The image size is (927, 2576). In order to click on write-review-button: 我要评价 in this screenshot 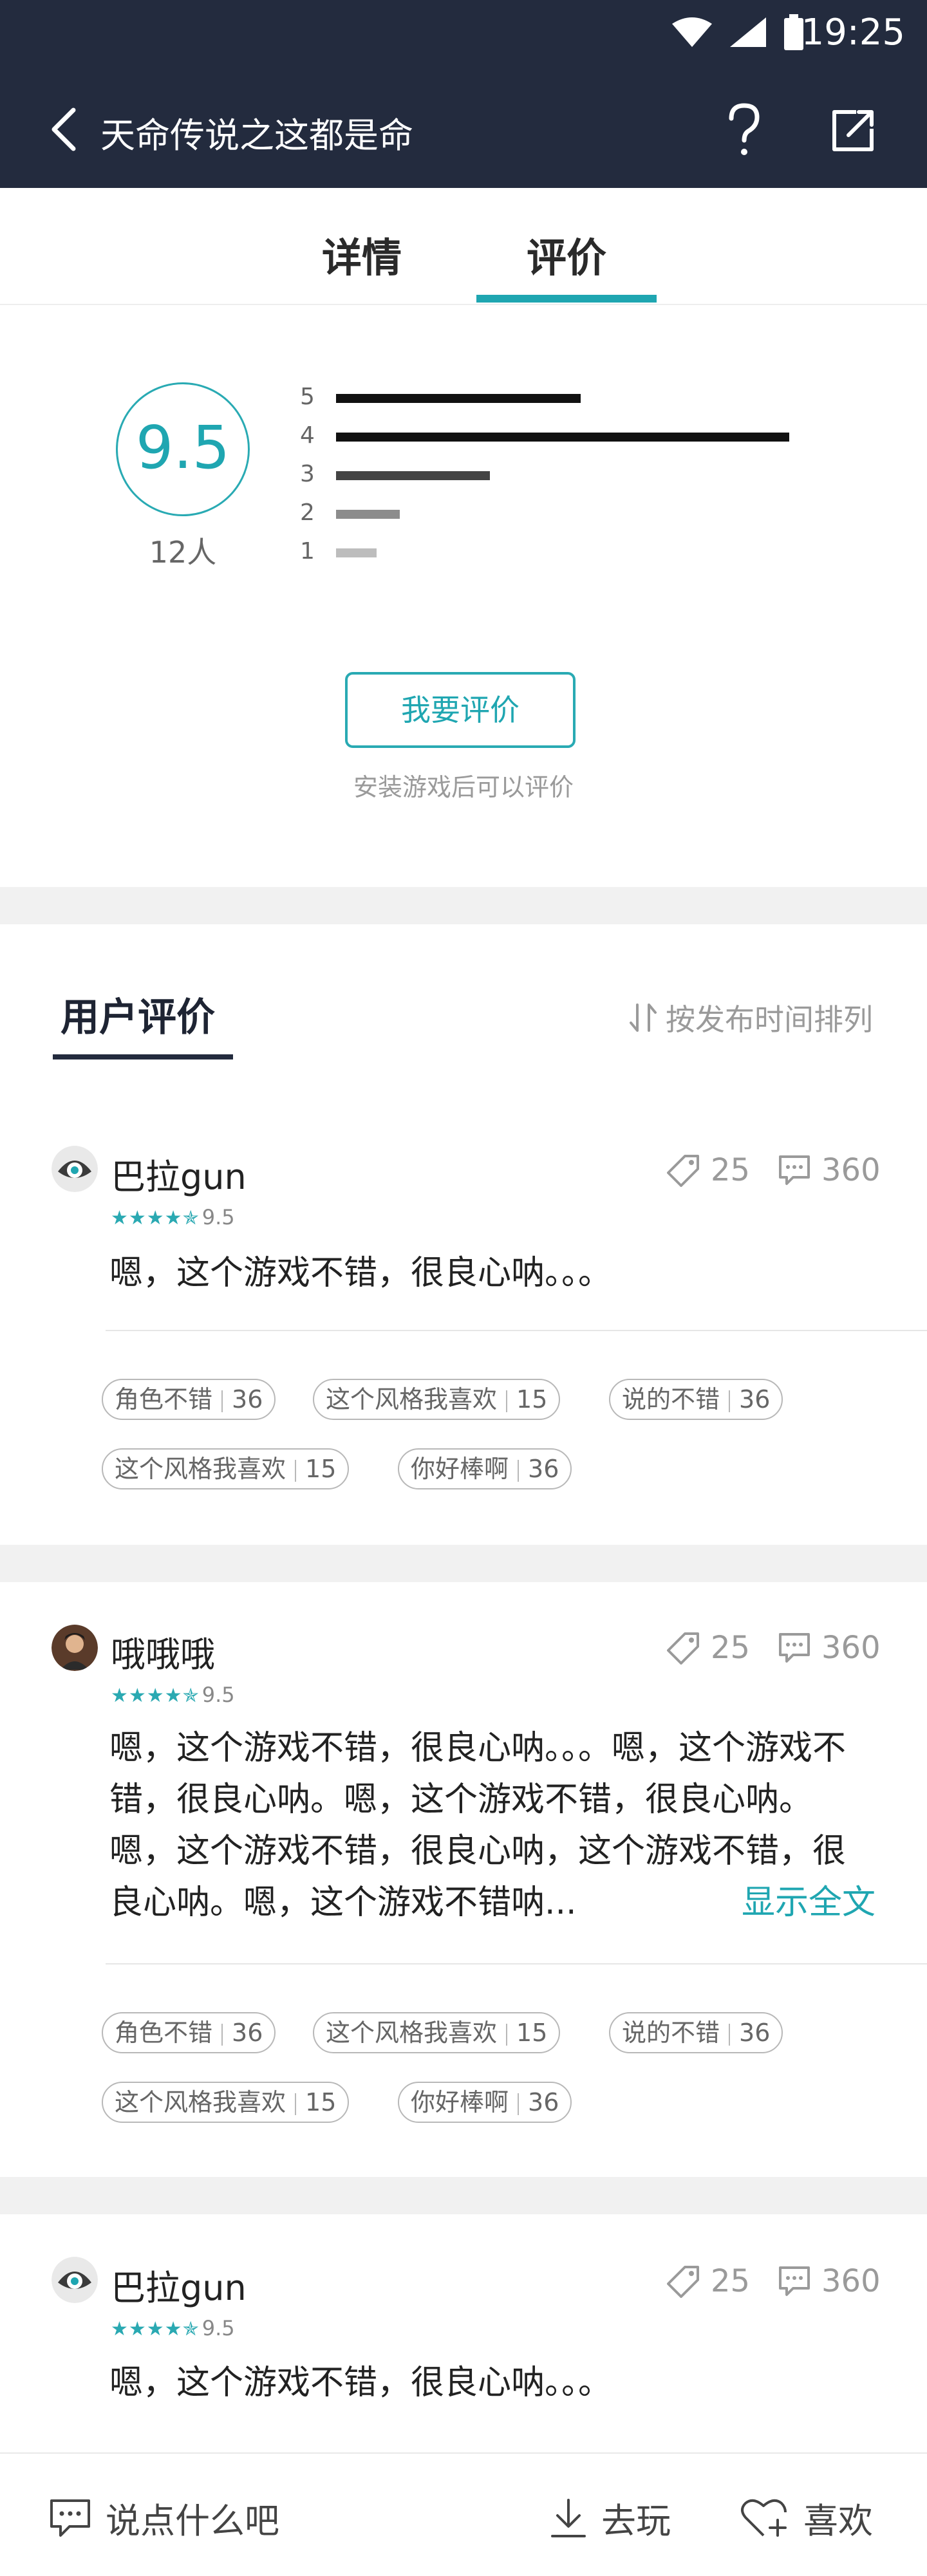, I will do `click(460, 710)`.